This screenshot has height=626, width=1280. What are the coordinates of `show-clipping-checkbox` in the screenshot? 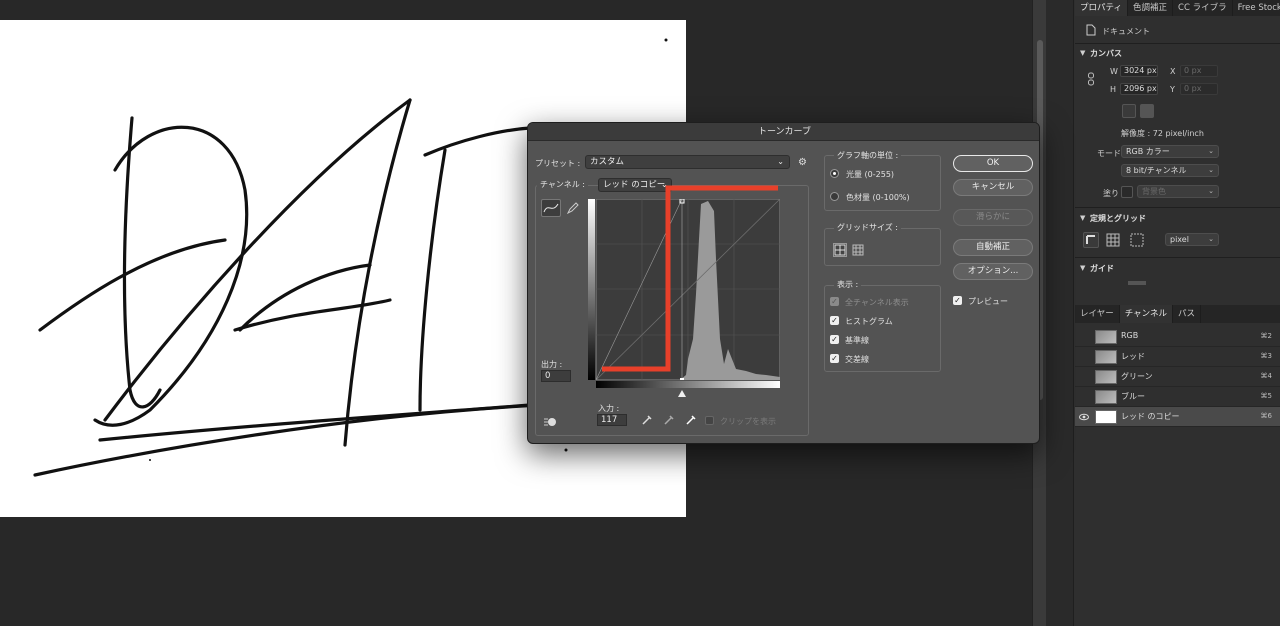 It's located at (709, 420).